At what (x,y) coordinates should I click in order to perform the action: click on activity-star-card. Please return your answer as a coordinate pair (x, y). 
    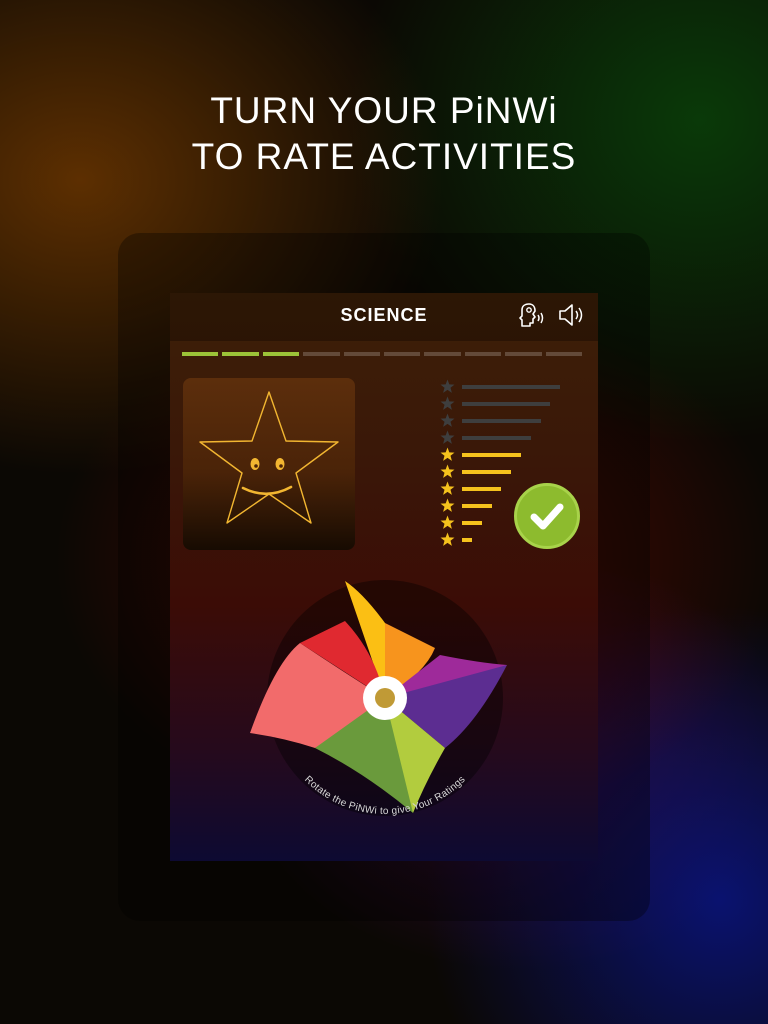
    Looking at the image, I should click on (269, 464).